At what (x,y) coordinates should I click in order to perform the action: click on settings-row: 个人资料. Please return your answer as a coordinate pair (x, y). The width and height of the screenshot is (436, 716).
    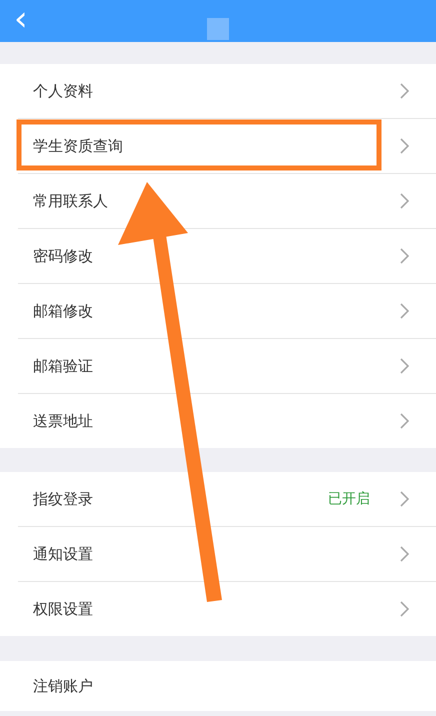
    Looking at the image, I should click on (227, 91).